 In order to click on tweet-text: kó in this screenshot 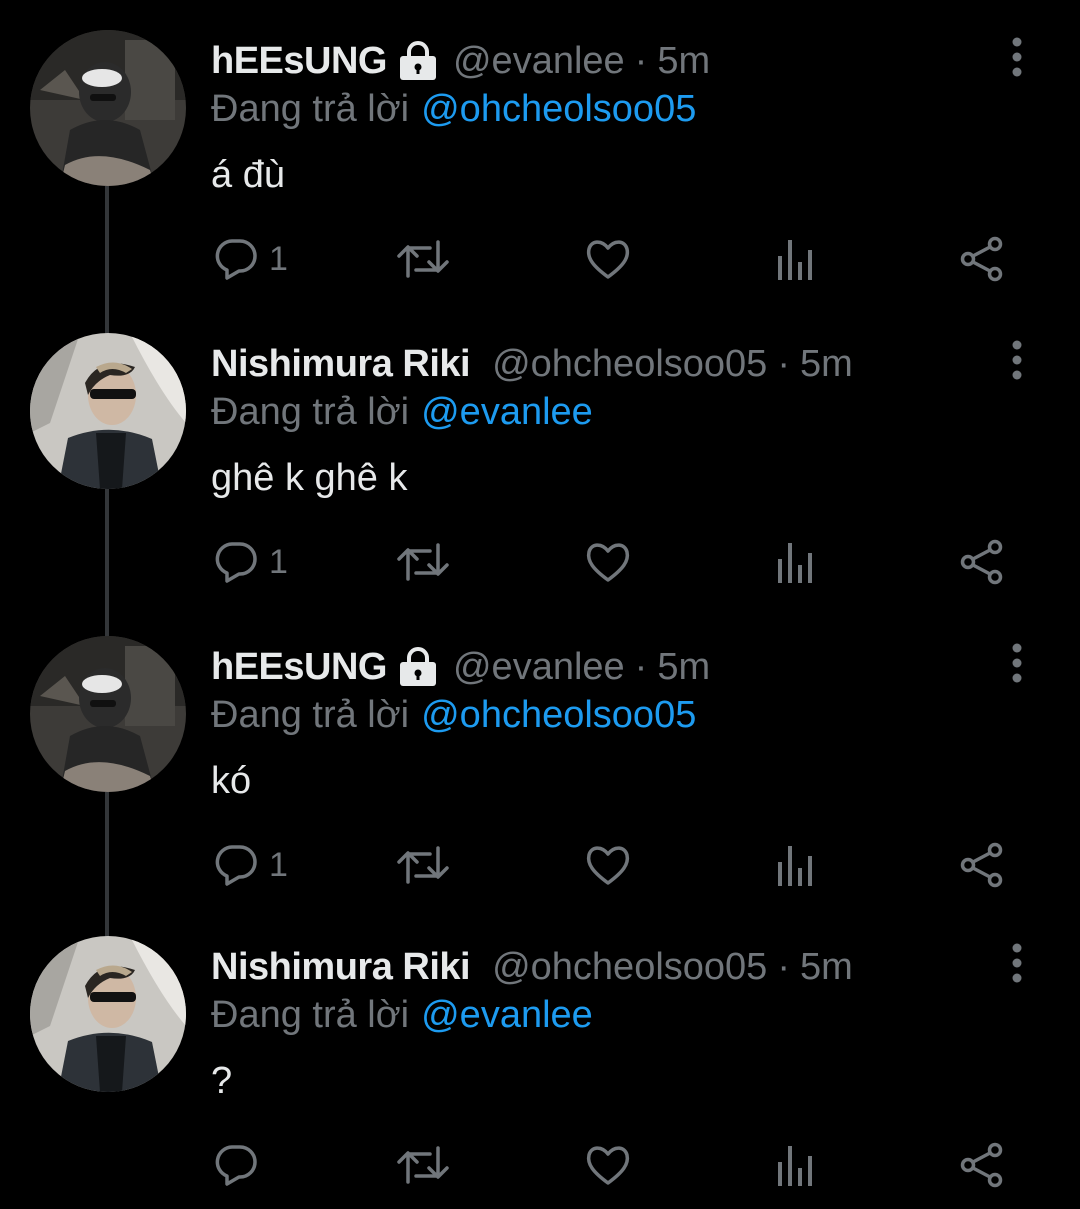, I will do `click(231, 781)`.